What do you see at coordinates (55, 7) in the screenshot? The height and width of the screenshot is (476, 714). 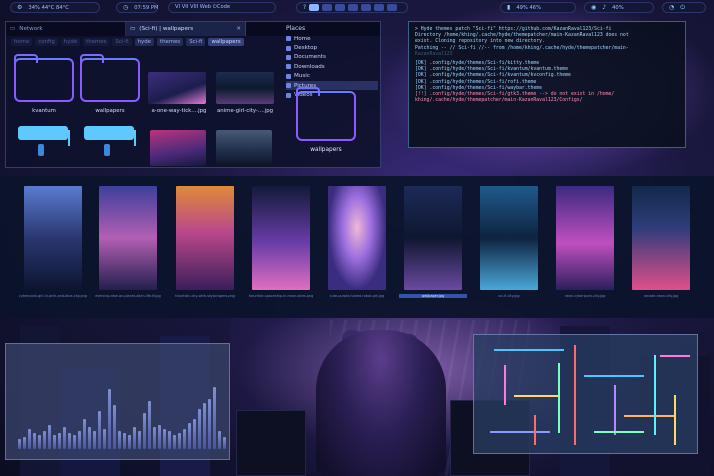 I see `system-stats-pill: ⚙ 34% 44°C 84°C` at bounding box center [55, 7].